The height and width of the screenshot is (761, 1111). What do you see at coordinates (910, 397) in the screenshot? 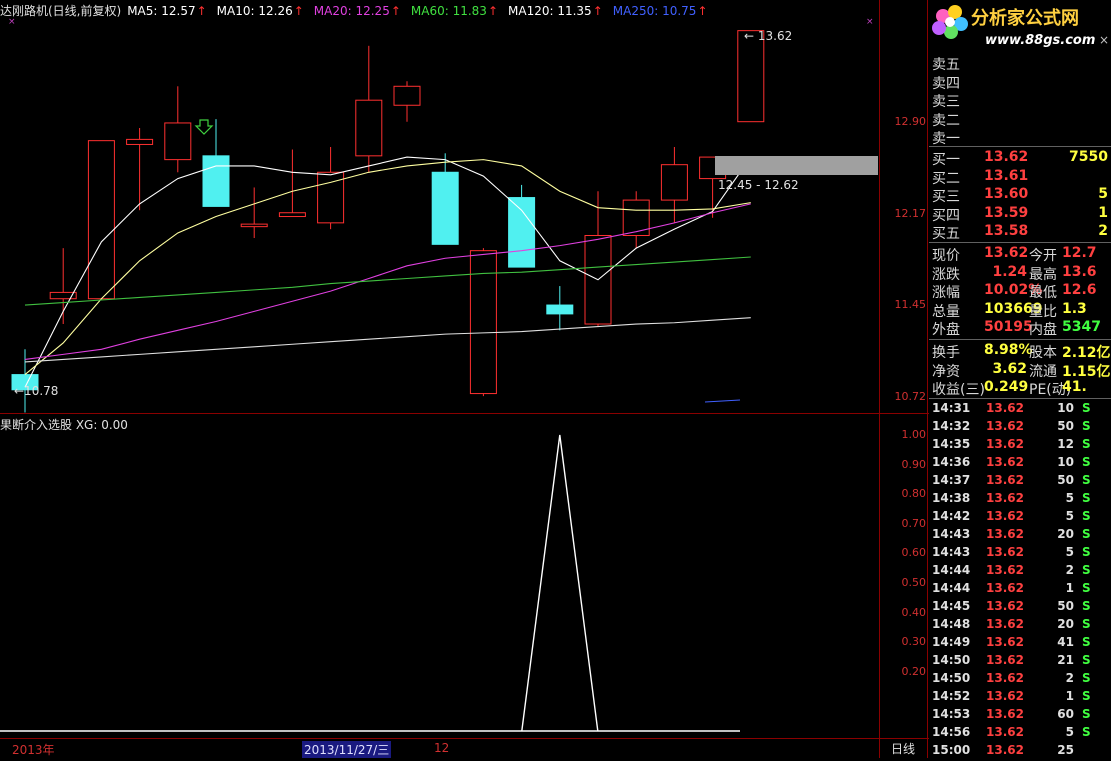
I see `price-axis-label: 10.72` at bounding box center [910, 397].